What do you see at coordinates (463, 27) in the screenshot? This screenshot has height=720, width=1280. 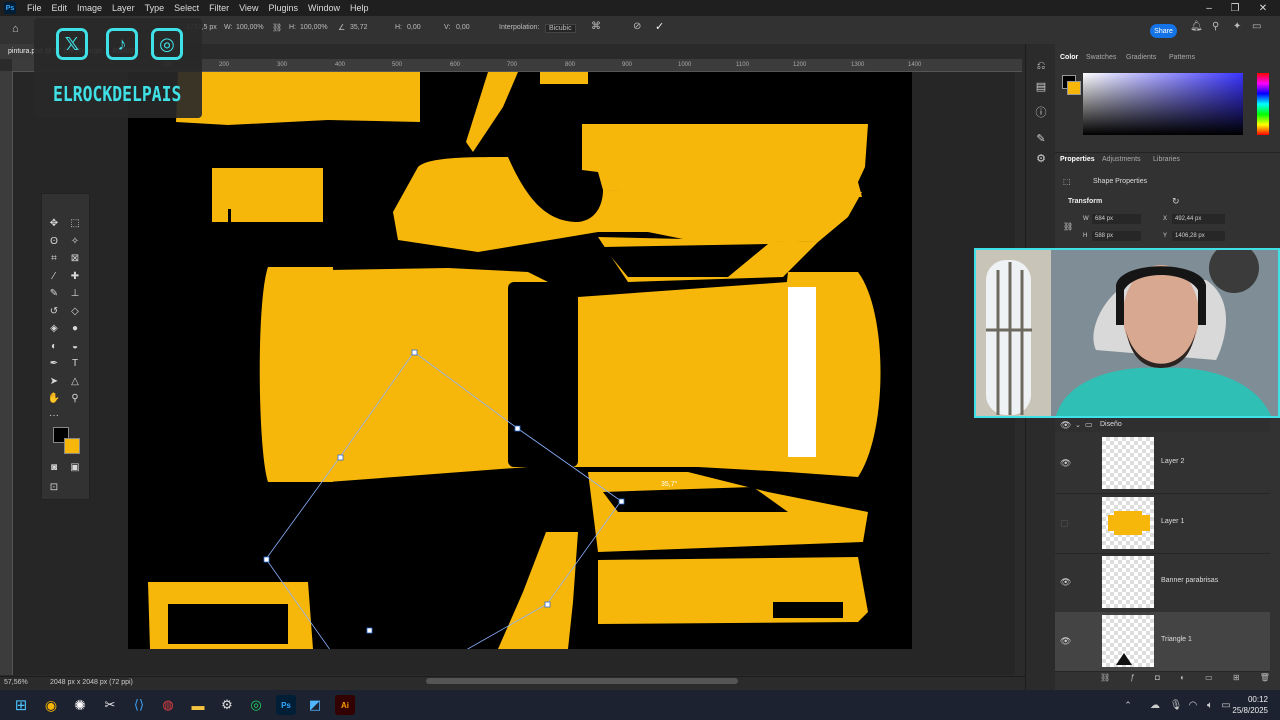 I see `vskew-value: 0,00` at bounding box center [463, 27].